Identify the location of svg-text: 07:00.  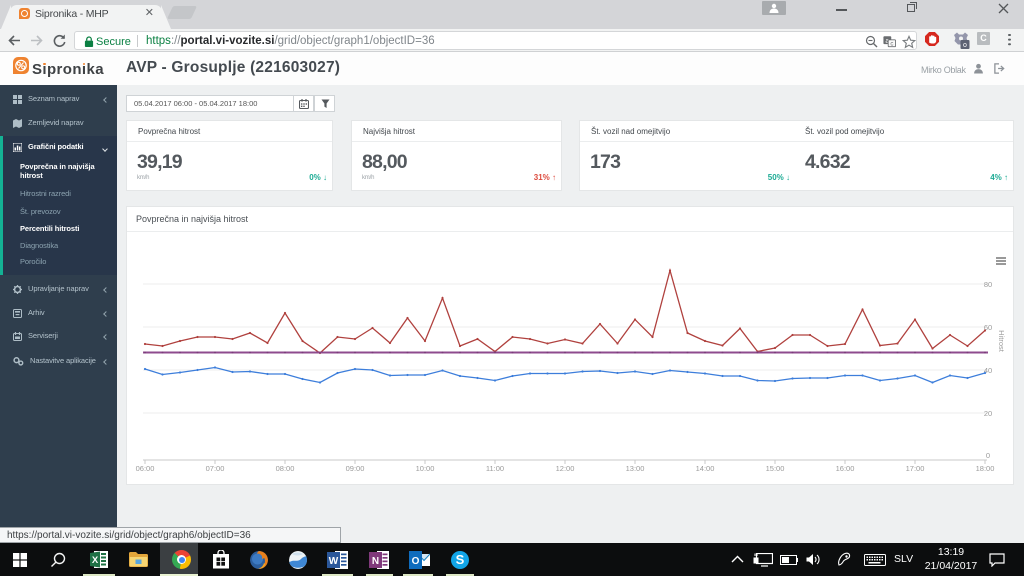
(215, 468).